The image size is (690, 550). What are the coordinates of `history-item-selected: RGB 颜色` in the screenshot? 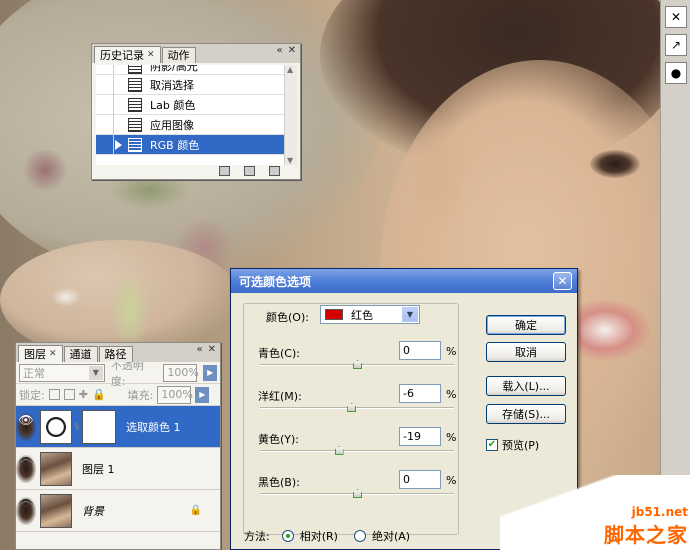 It's located at (191, 144).